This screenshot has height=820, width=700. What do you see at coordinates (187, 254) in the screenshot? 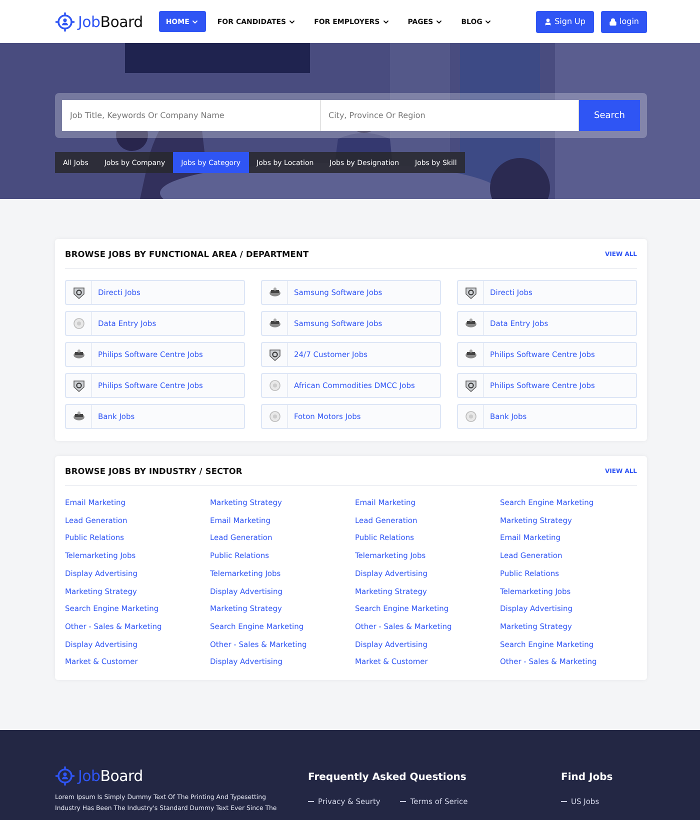
I see `section-title: BROWSE JOBS BY FUNCTIONAL AREA / DEPARTMENT` at bounding box center [187, 254].